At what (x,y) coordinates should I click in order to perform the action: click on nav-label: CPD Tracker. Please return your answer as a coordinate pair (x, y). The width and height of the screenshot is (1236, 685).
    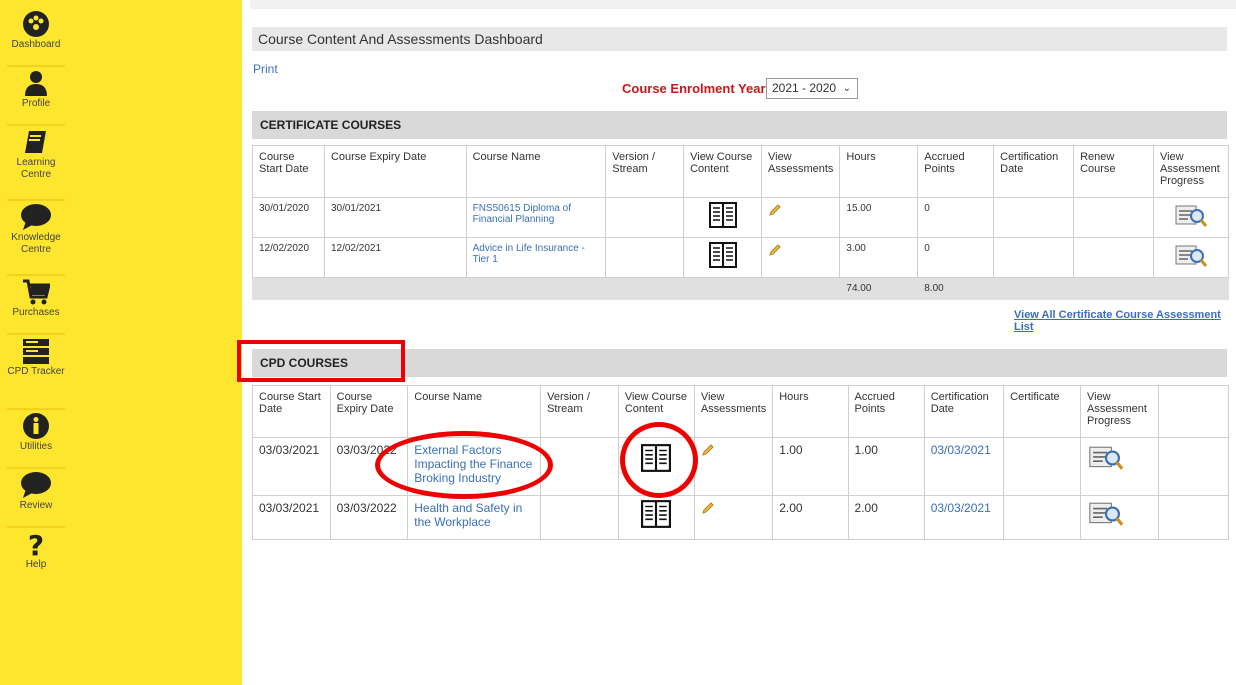
    Looking at the image, I should click on (36, 371).